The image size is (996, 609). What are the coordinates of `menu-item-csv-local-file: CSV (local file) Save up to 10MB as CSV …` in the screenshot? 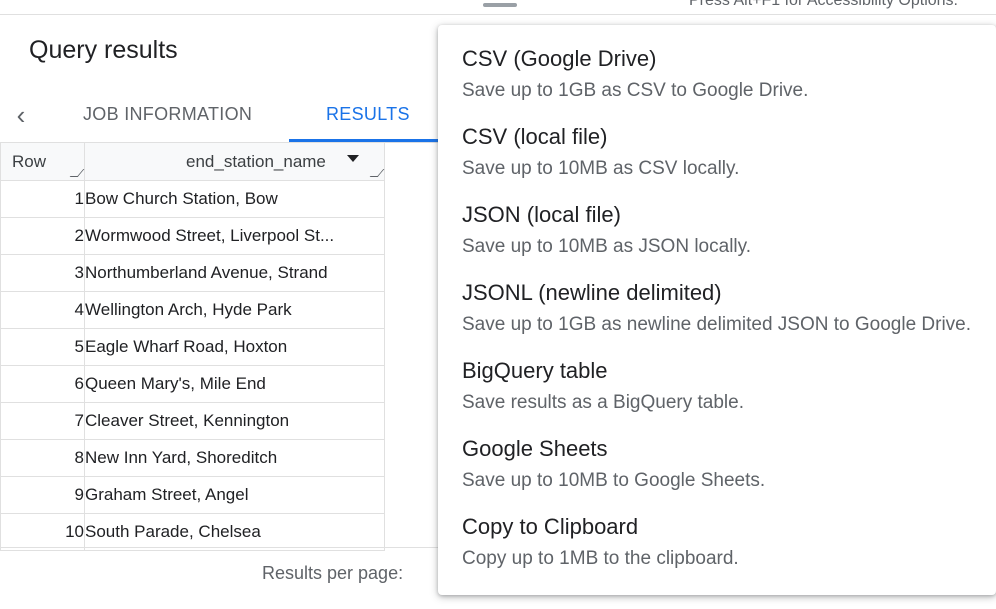 It's located at (717, 142).